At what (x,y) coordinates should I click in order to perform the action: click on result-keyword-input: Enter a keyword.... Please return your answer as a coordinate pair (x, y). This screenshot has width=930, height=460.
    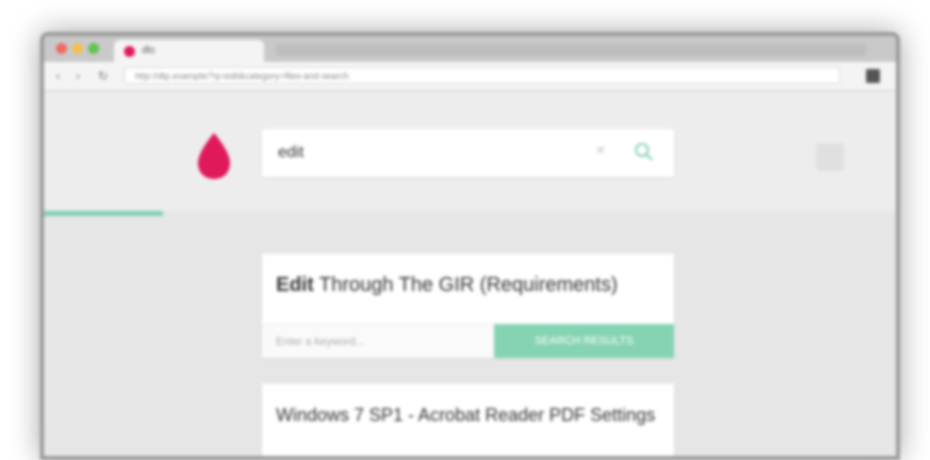
    Looking at the image, I should click on (378, 341).